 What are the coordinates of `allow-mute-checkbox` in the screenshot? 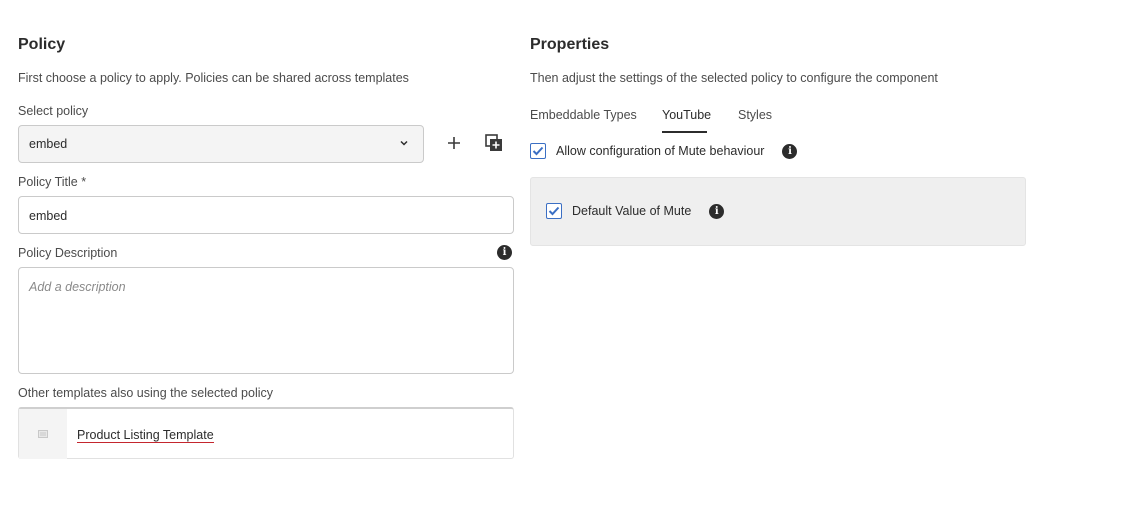 It's located at (538, 151).